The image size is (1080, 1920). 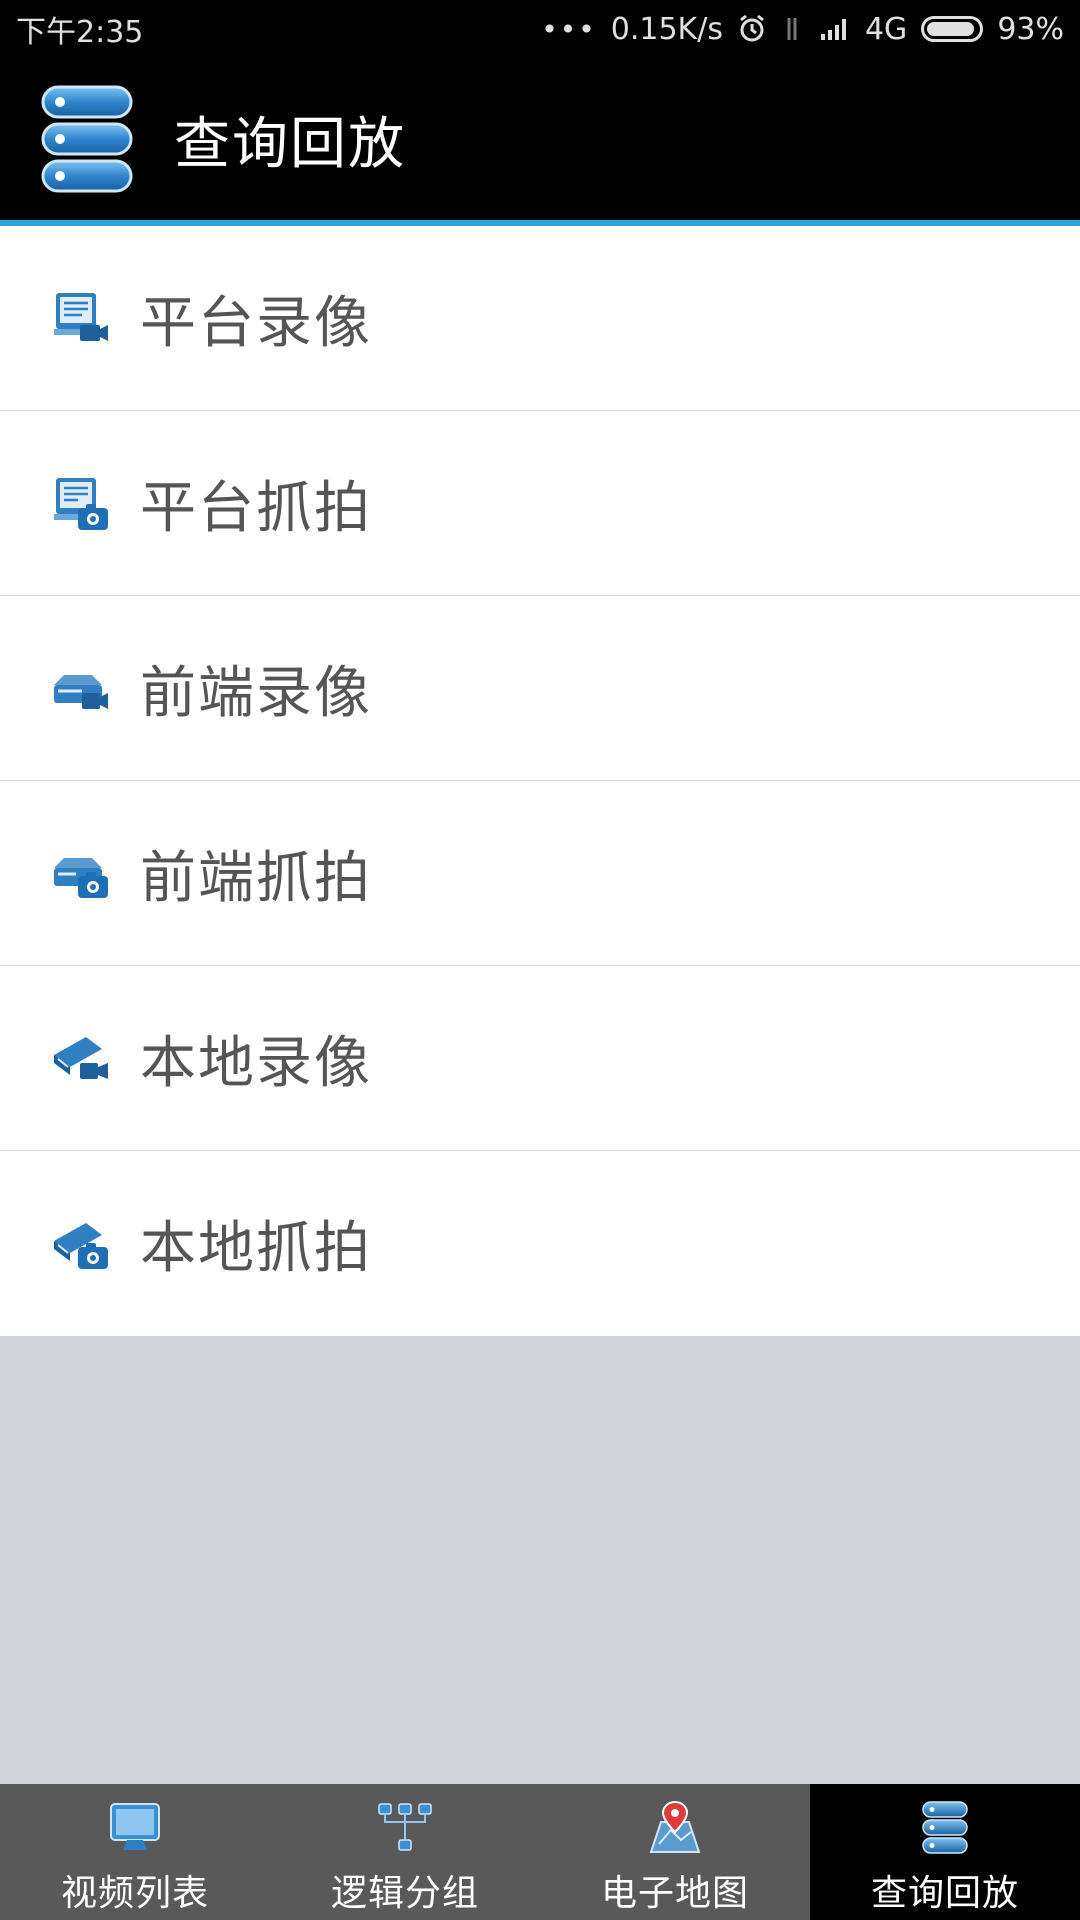 I want to click on local-snapshot-icon, so click(x=81, y=1244).